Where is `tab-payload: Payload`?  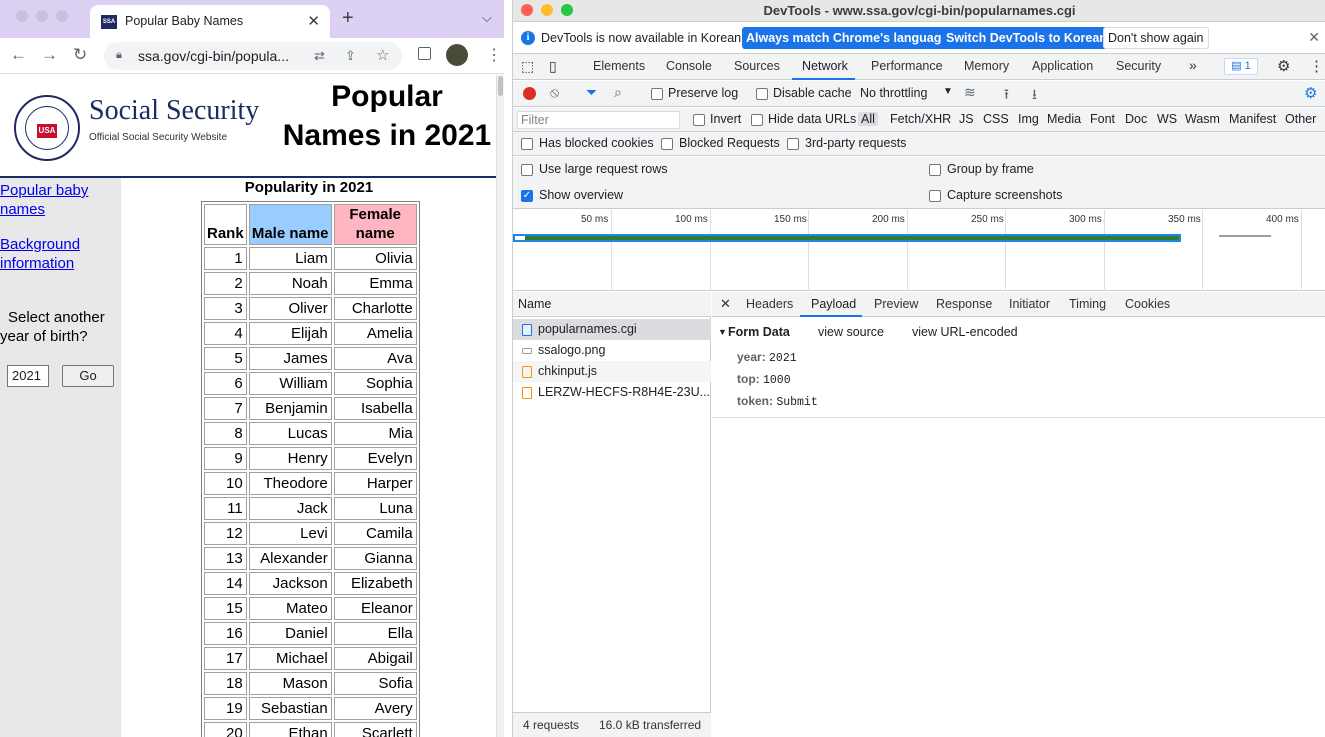
tab-payload: Payload is located at coordinates (833, 304).